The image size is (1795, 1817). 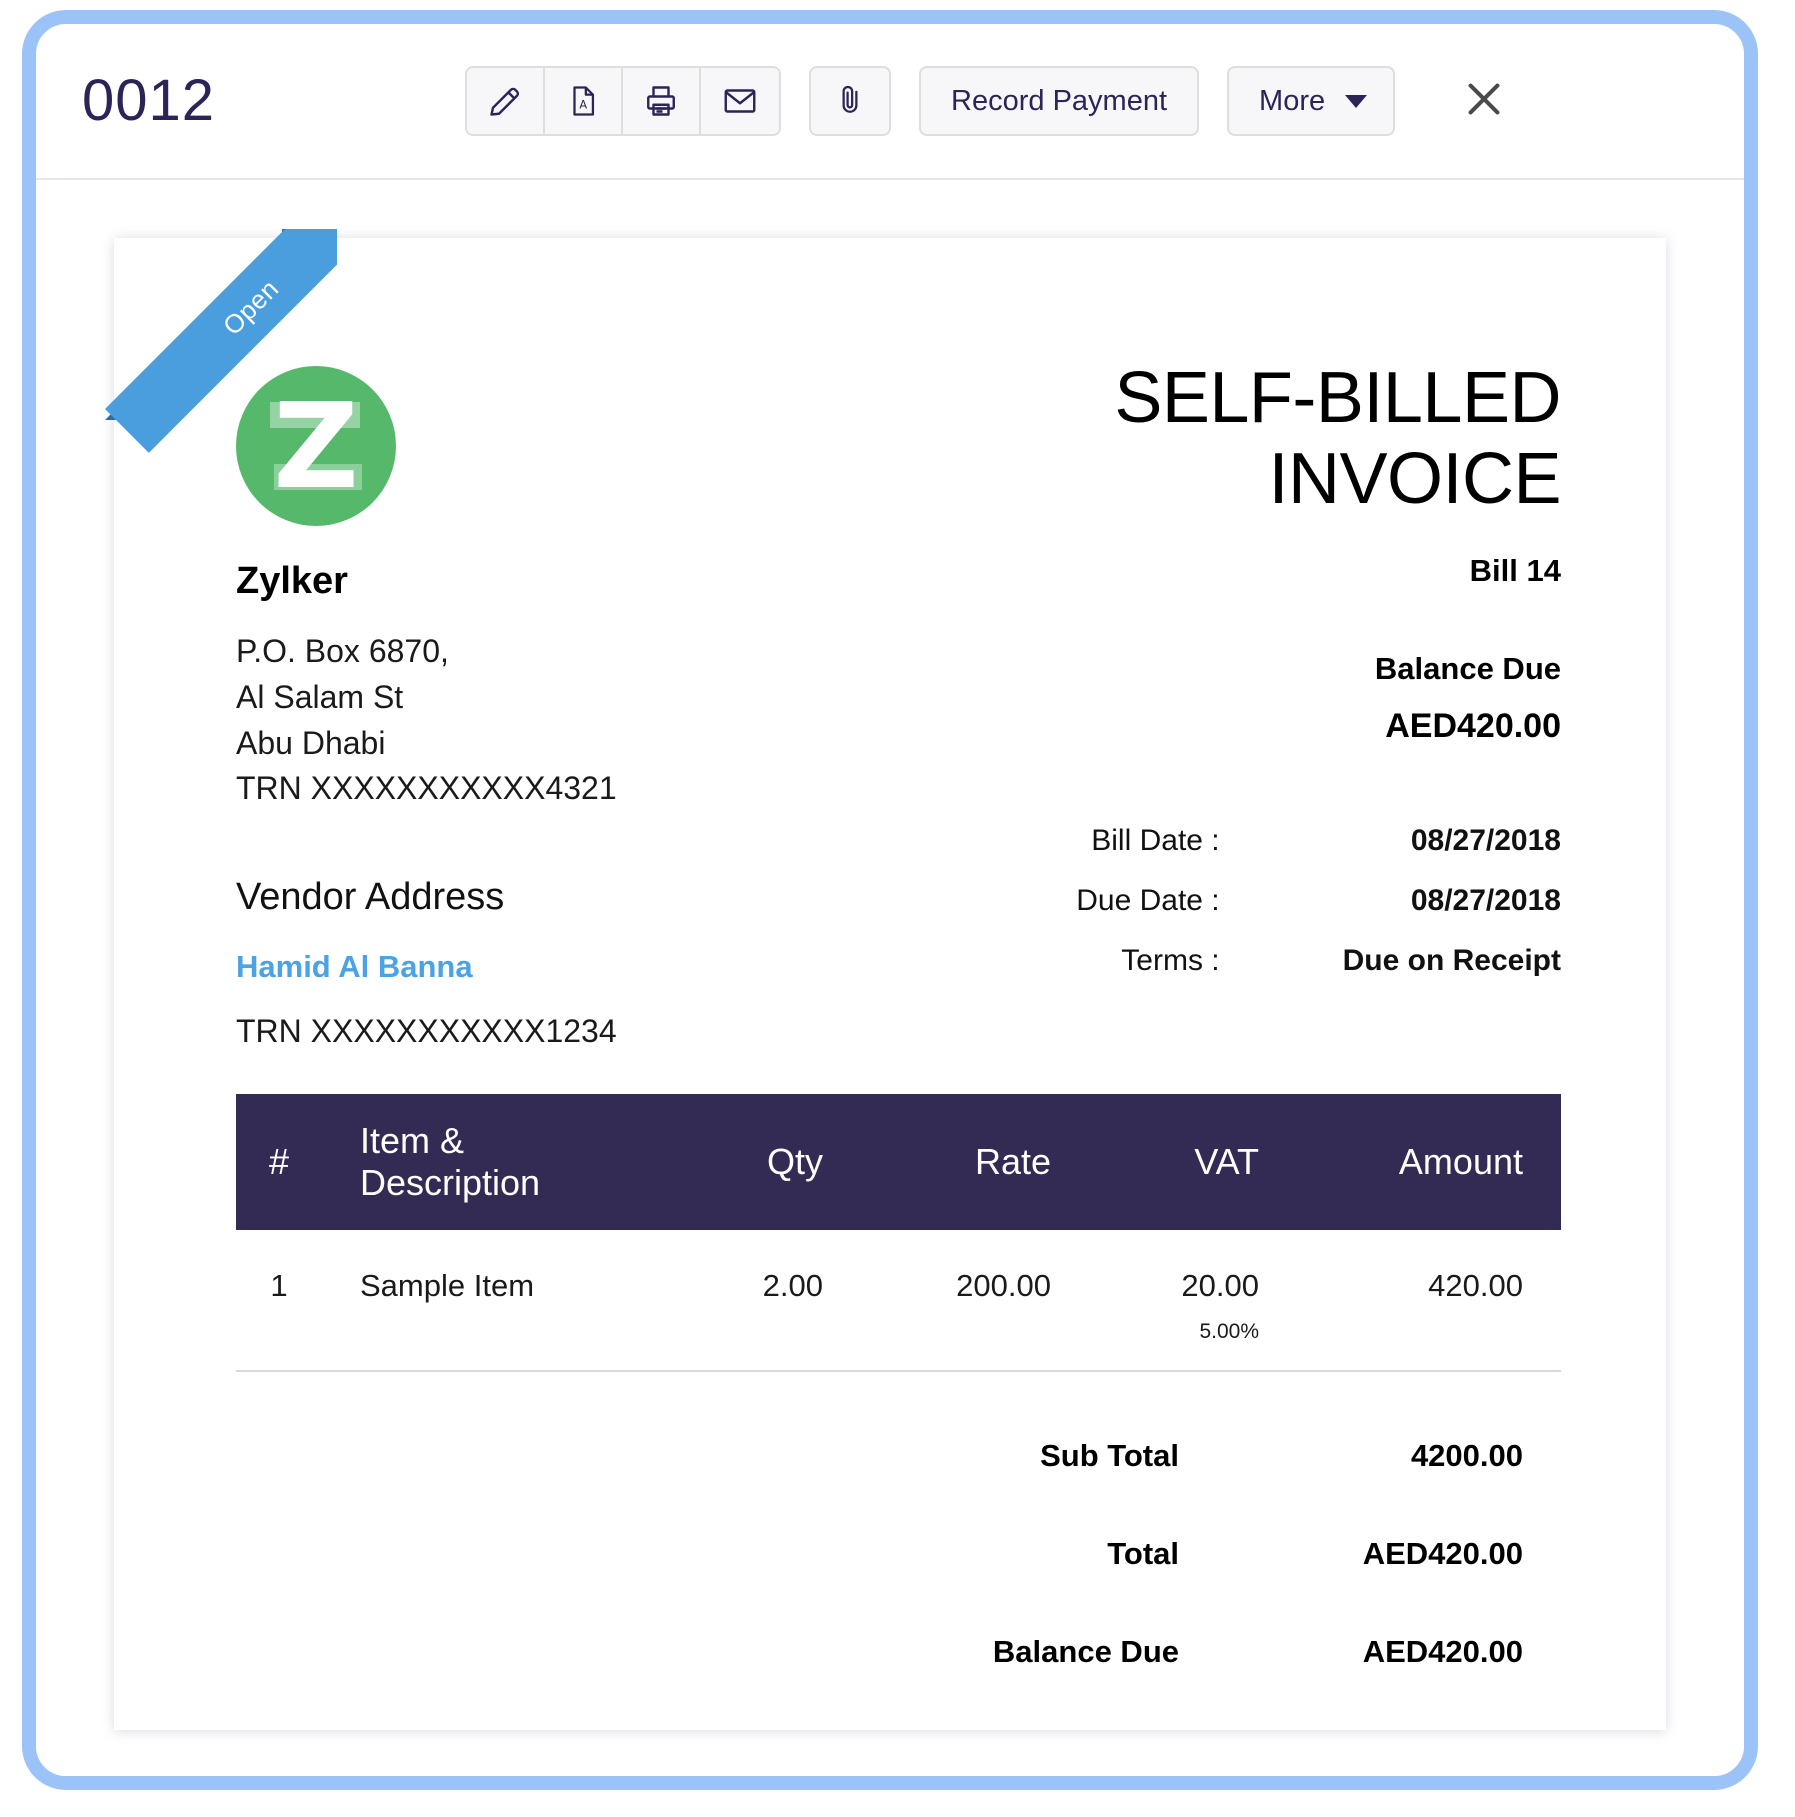 What do you see at coordinates (583, 104) in the screenshot?
I see `svg-text: A` at bounding box center [583, 104].